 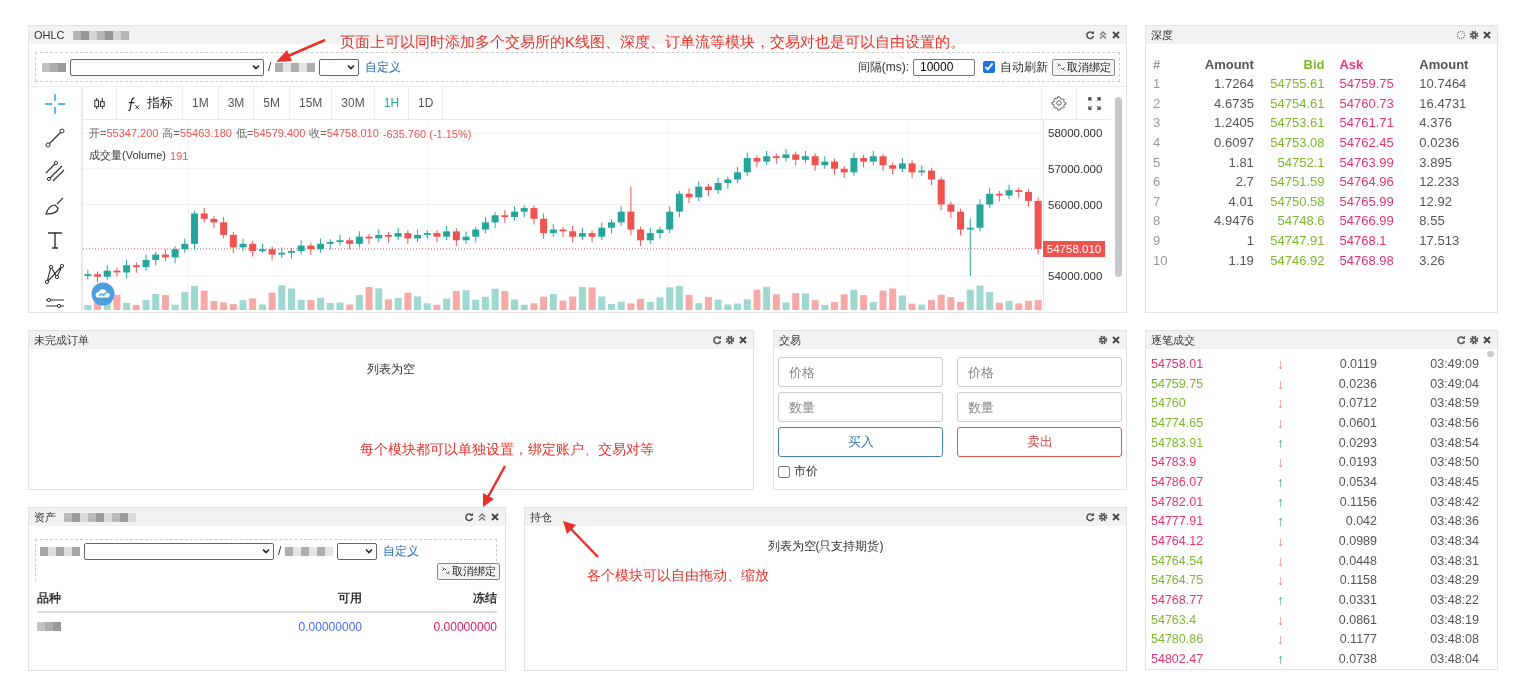 I want to click on interval-input: 10000, so click(x=944, y=67).